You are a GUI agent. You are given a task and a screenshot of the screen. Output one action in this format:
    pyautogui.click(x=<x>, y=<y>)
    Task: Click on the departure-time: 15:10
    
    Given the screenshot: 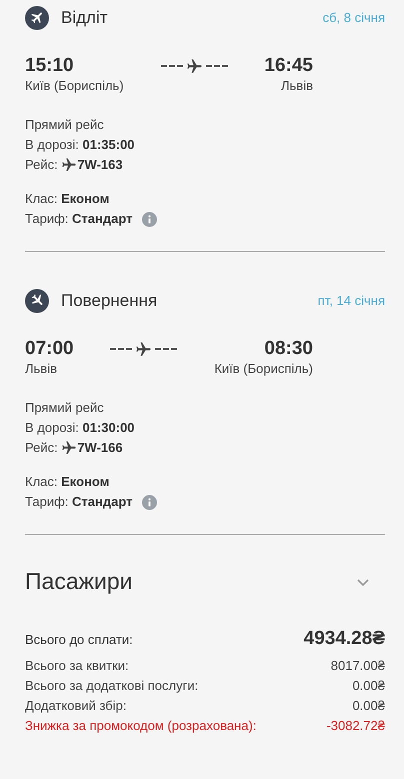 What is the action you would take?
    pyautogui.click(x=50, y=66)
    